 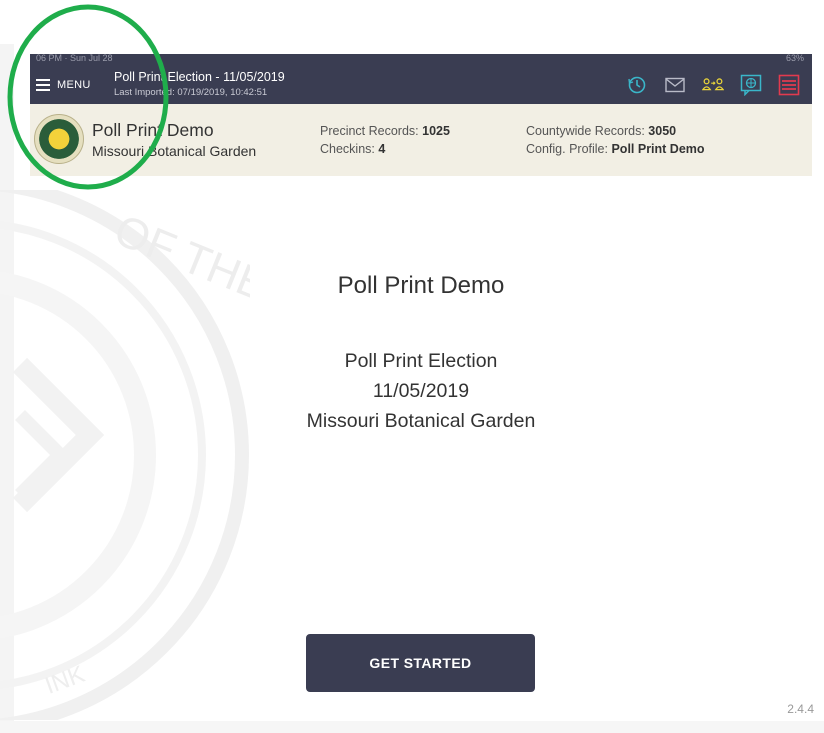 I want to click on status-bar: 06 PM · Sun Jul 28 63%, so click(x=421, y=58).